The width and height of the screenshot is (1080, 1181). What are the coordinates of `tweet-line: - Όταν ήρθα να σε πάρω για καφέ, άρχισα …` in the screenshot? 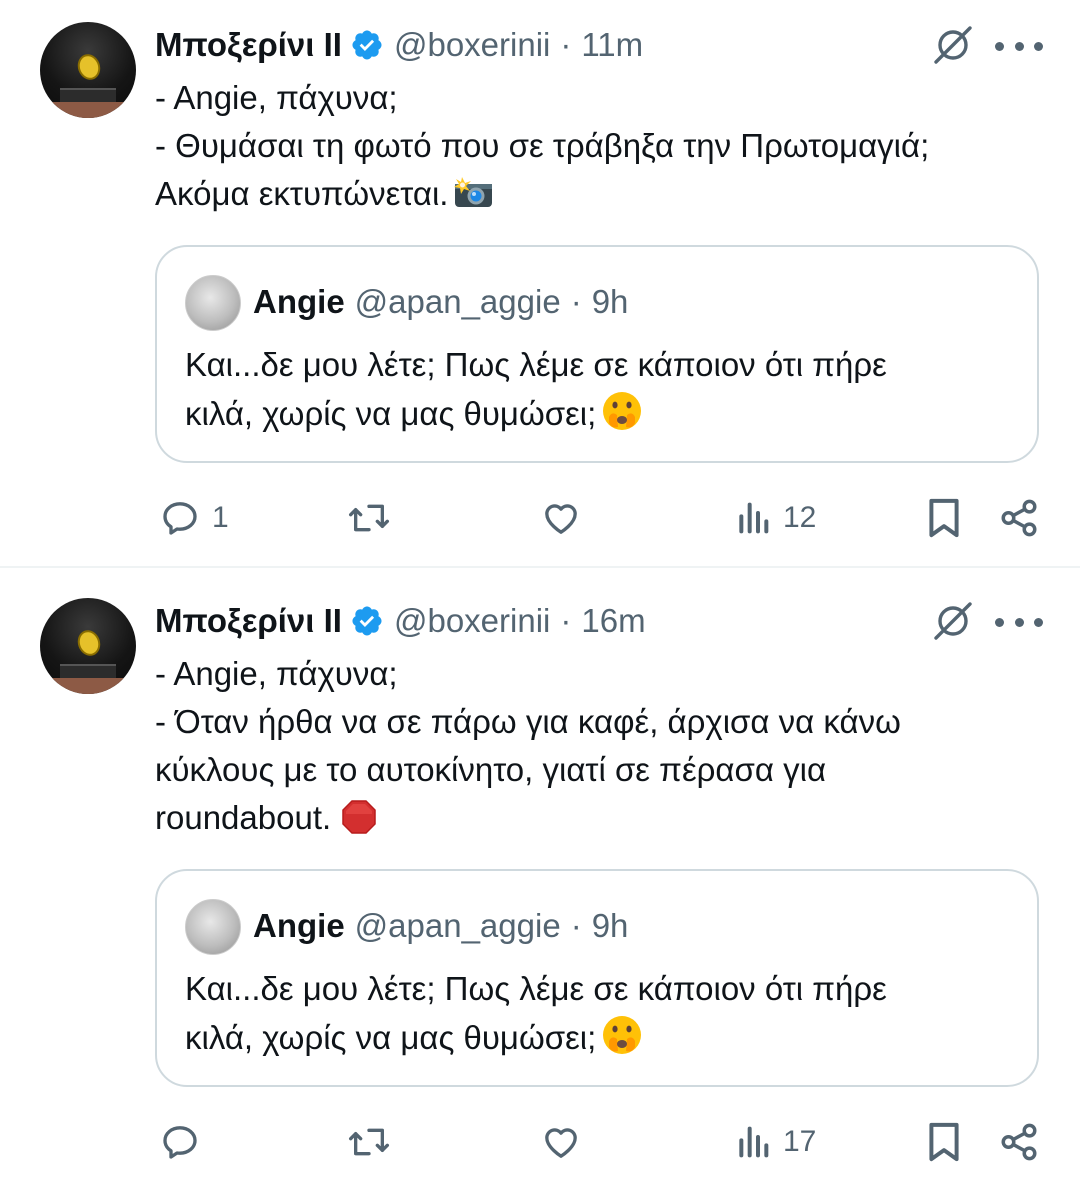 It's located at (528, 721).